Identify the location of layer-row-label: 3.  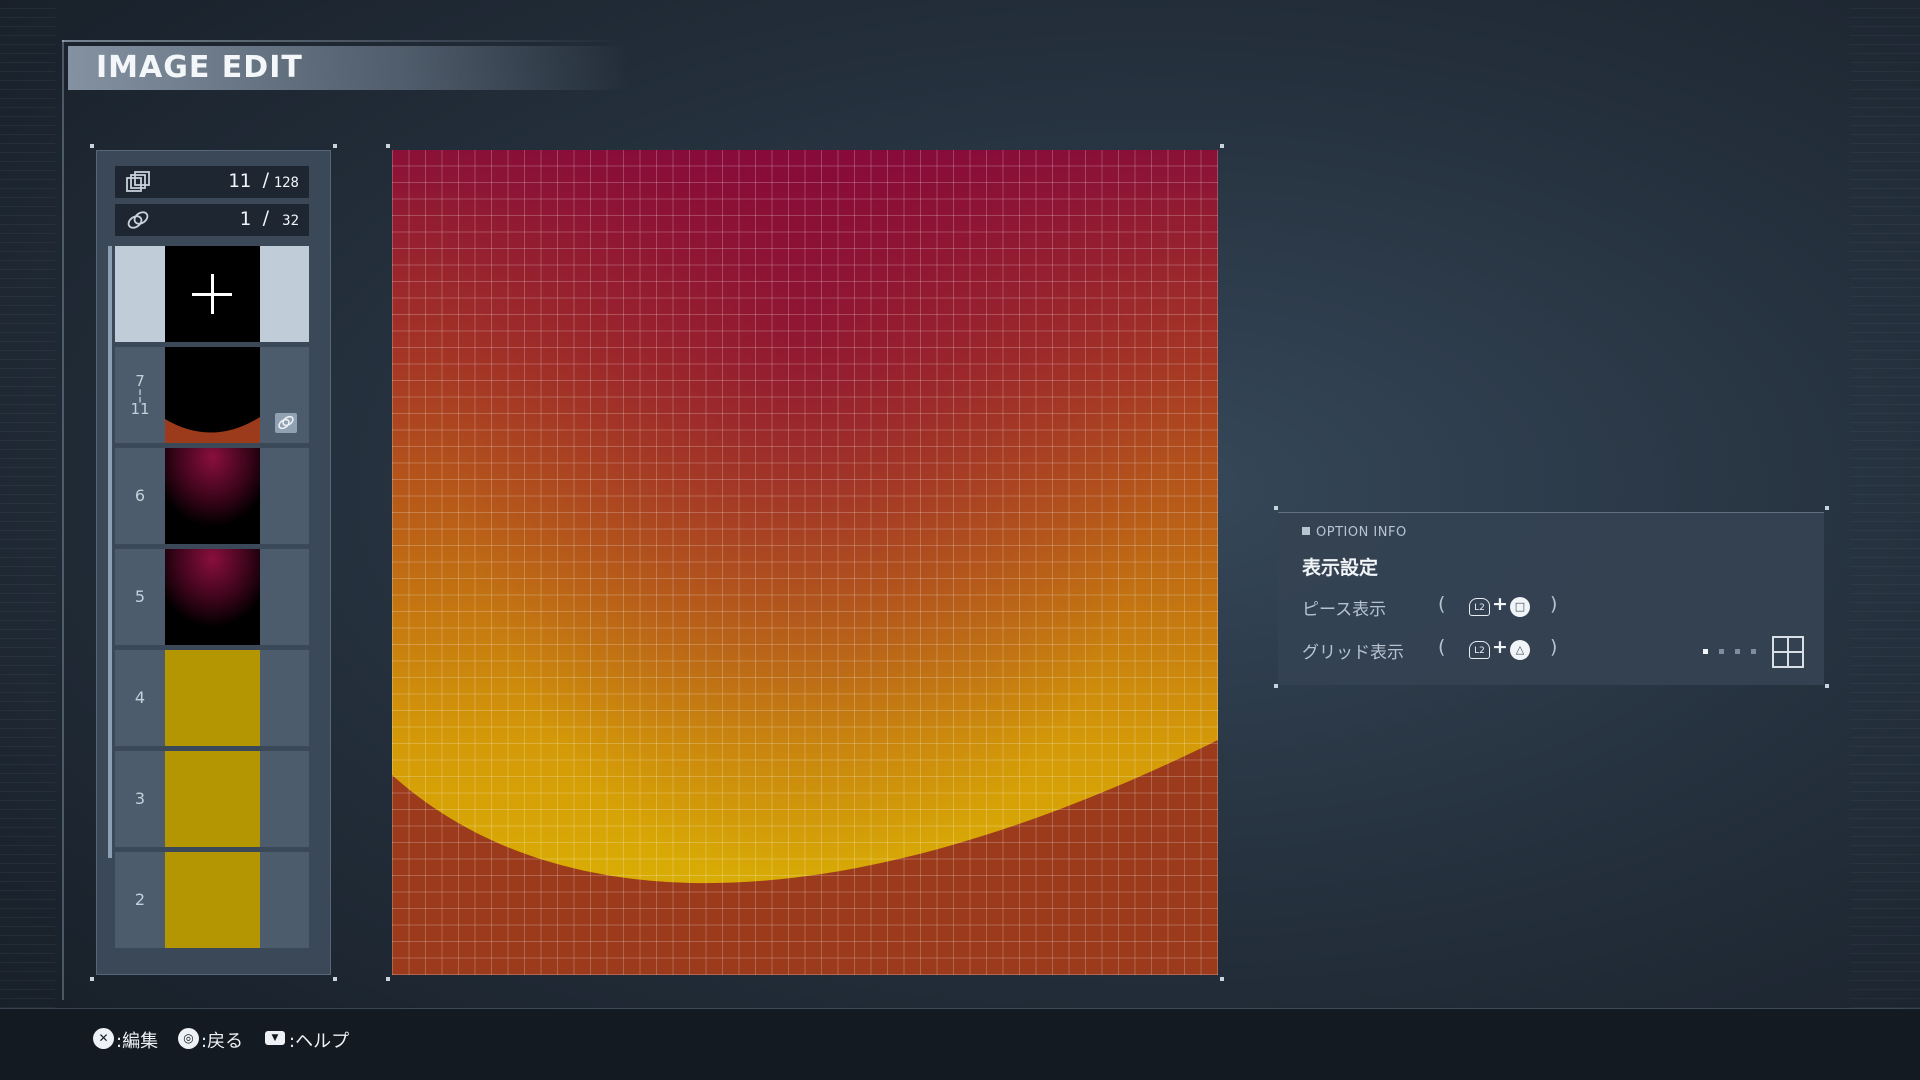
(140, 798).